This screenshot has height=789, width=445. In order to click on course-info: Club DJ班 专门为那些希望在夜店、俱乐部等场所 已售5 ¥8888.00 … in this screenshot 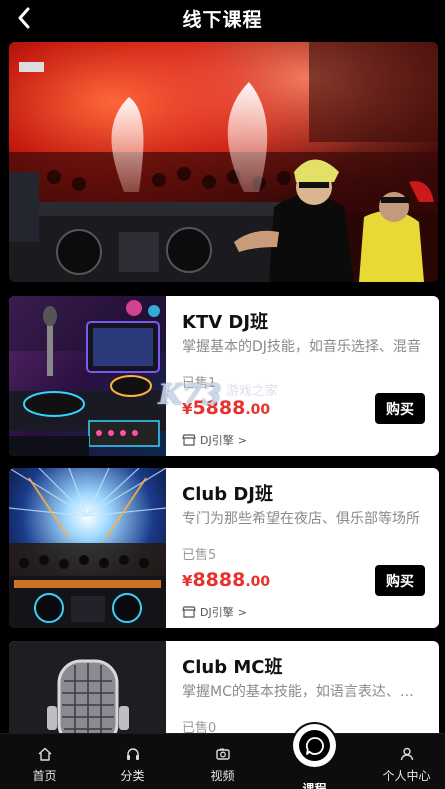, I will do `click(310, 548)`.